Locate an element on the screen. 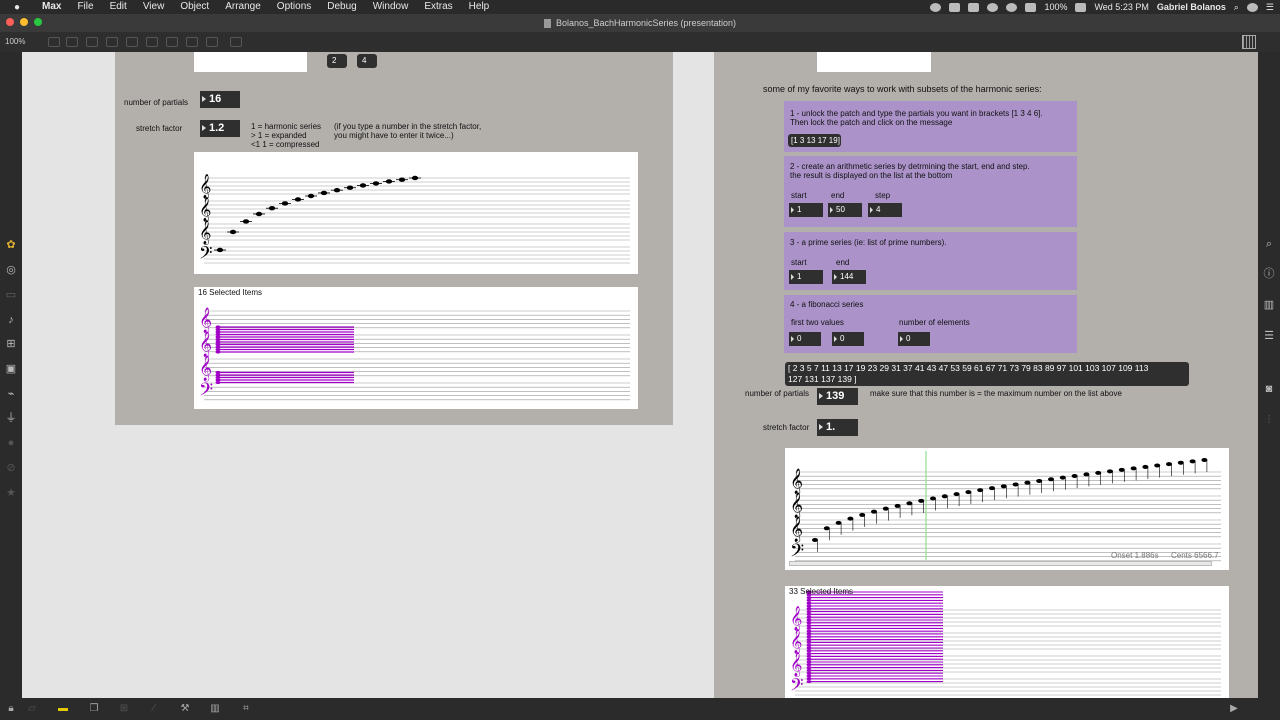 The width and height of the screenshot is (1280, 720). minimize-window-icon is located at coordinates (24, 22).